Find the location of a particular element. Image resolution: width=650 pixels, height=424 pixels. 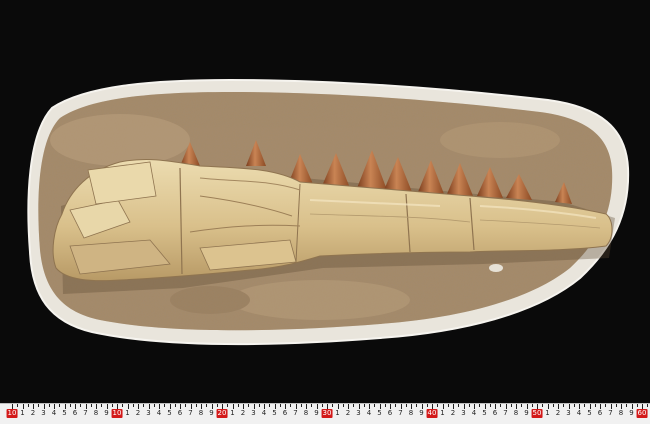

ruler-number: 40 is located at coordinates (432, 413).